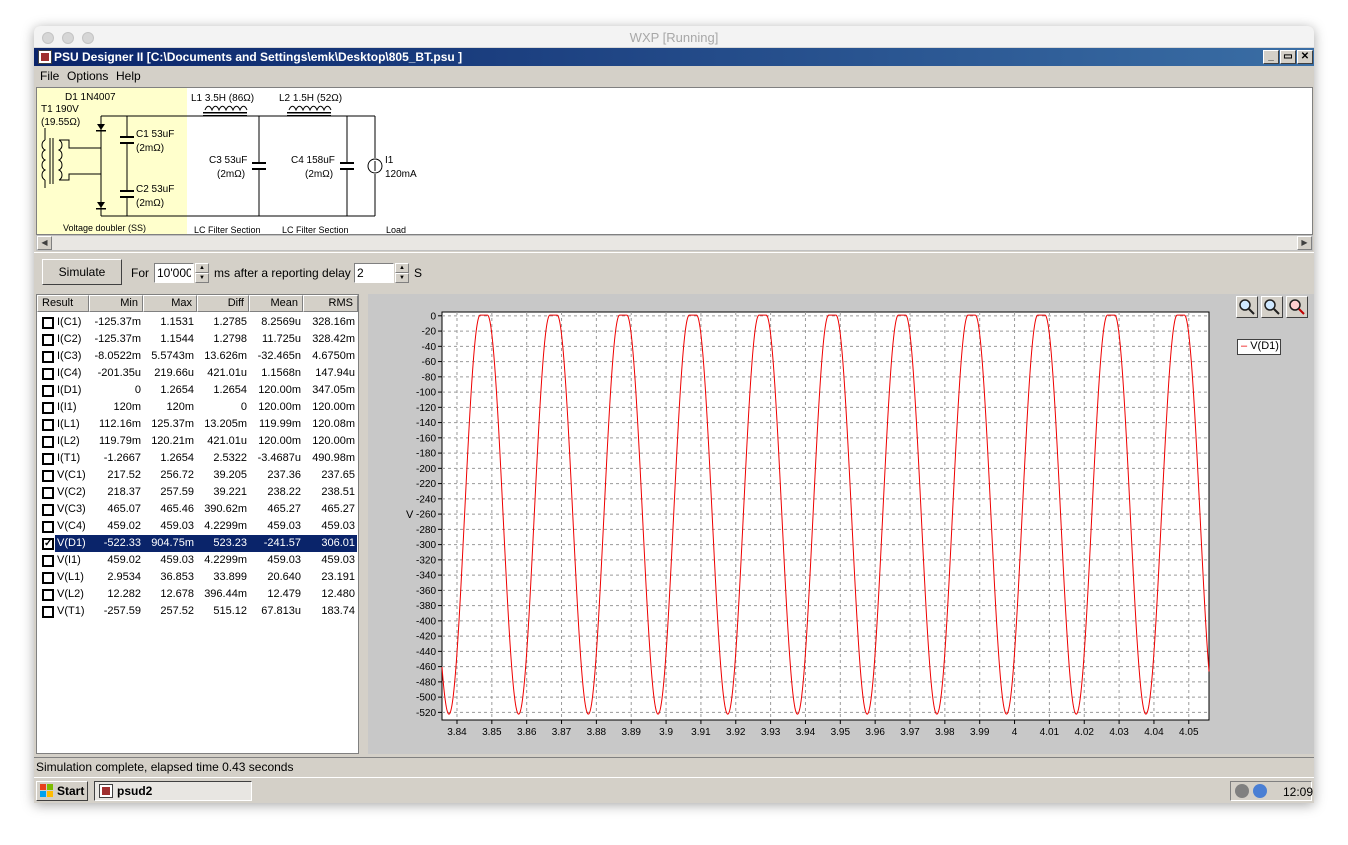 This screenshot has height=845, width=1348. I want to click on table-row: I(L1) 112.16m 125.37m 13.205m 119.99m 120.08m, so click(197, 424).